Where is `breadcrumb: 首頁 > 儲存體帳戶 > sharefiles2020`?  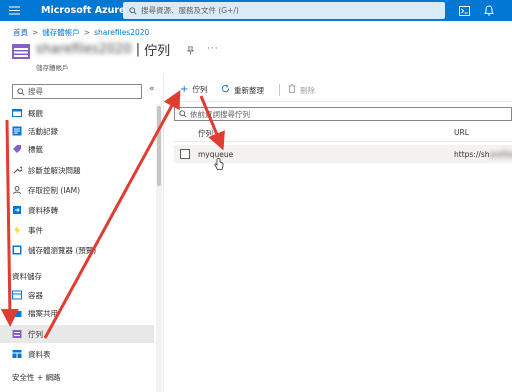 breadcrumb: 首頁 > 儲存體帳戶 > sharefiles2020 is located at coordinates (81, 32).